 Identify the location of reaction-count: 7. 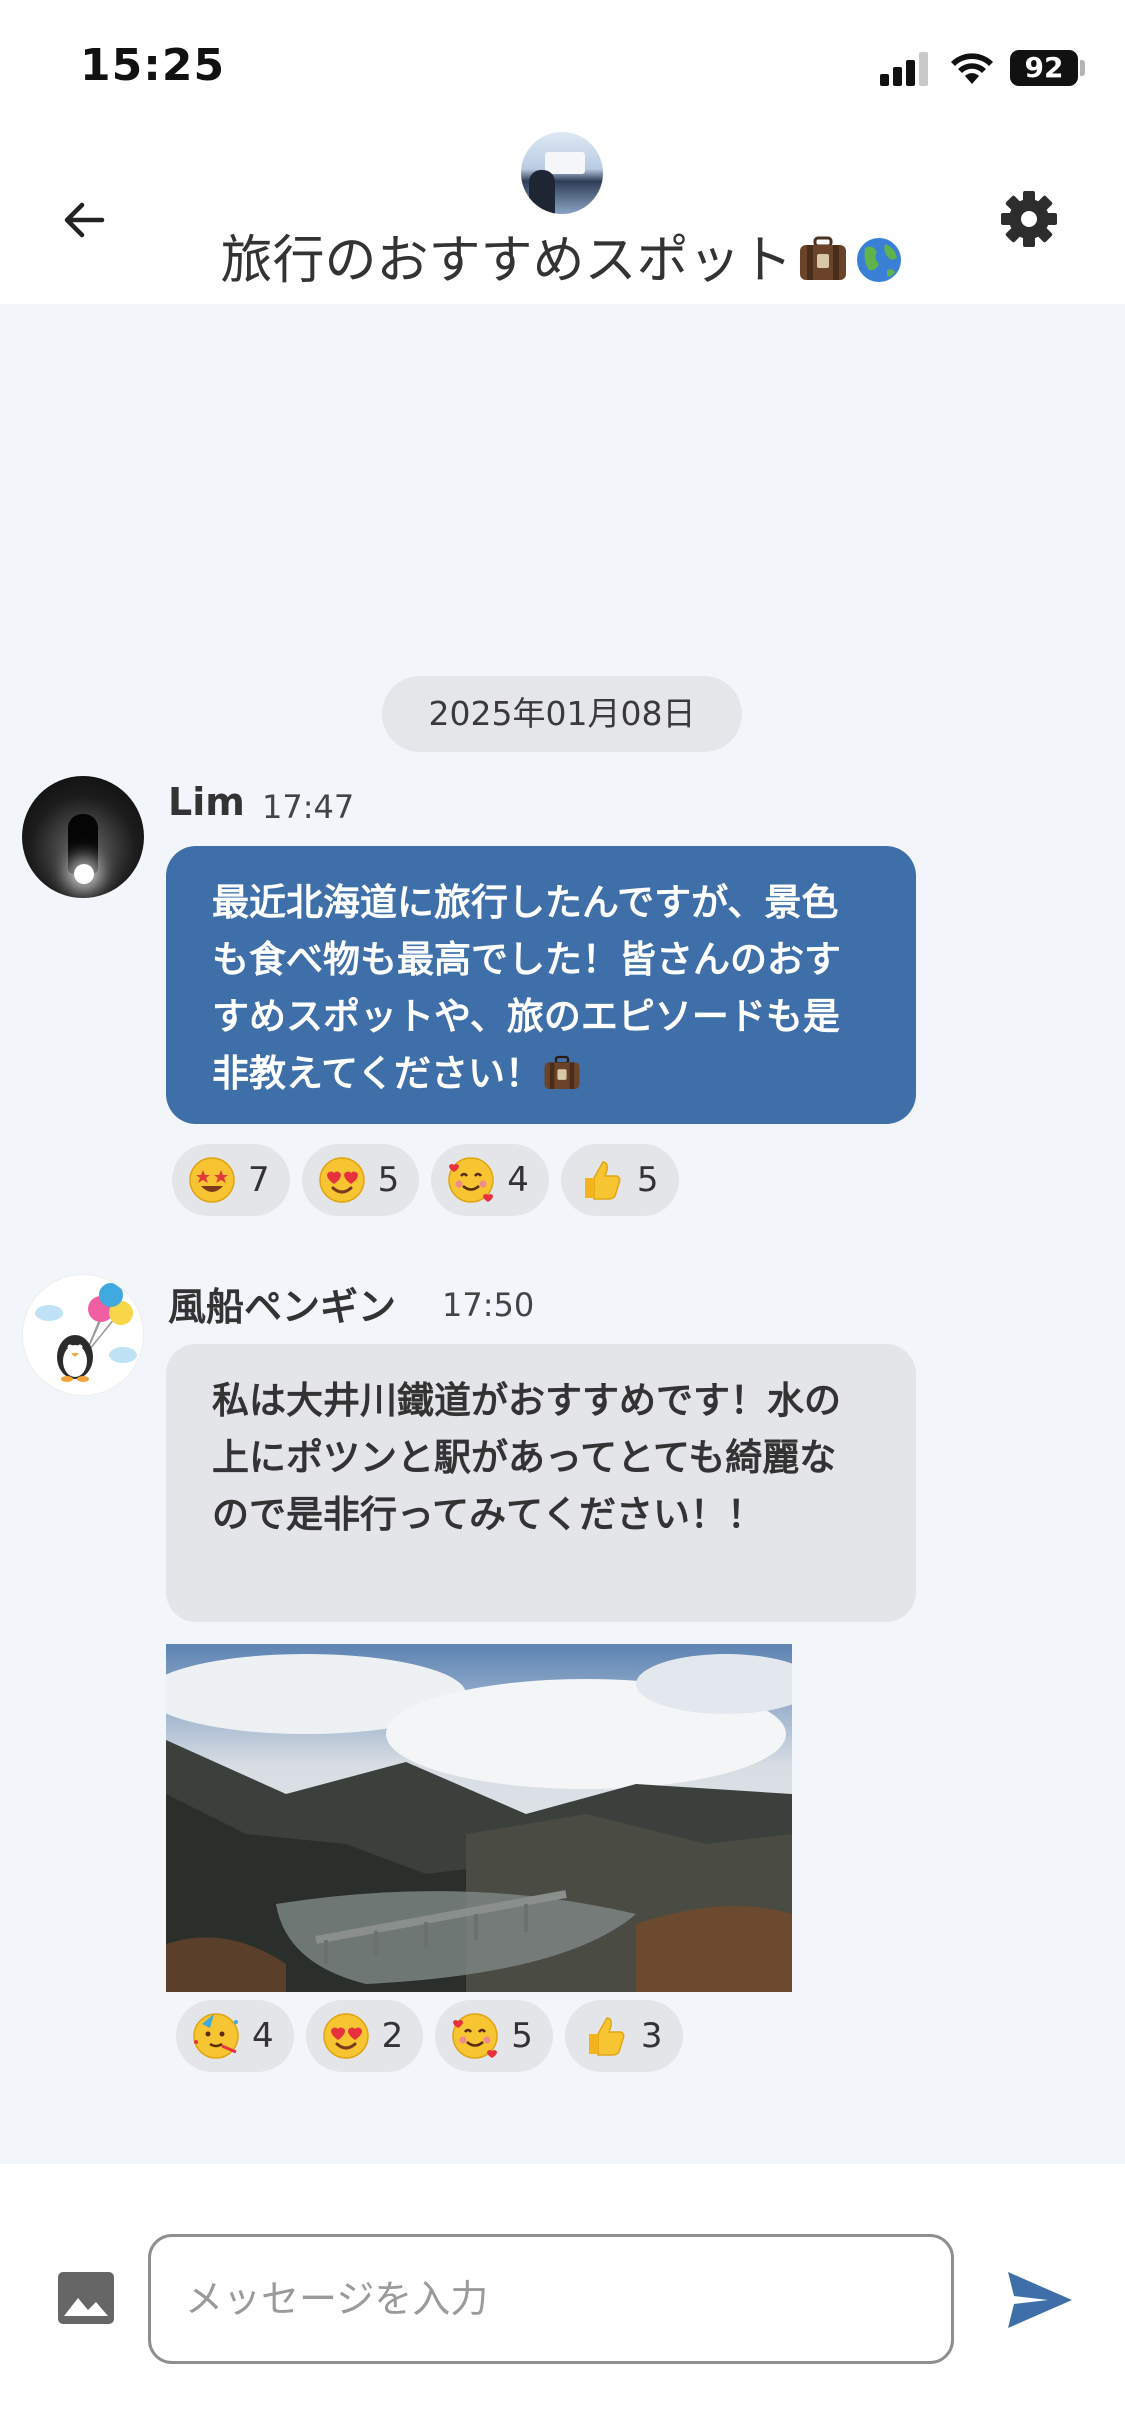
(259, 1180).